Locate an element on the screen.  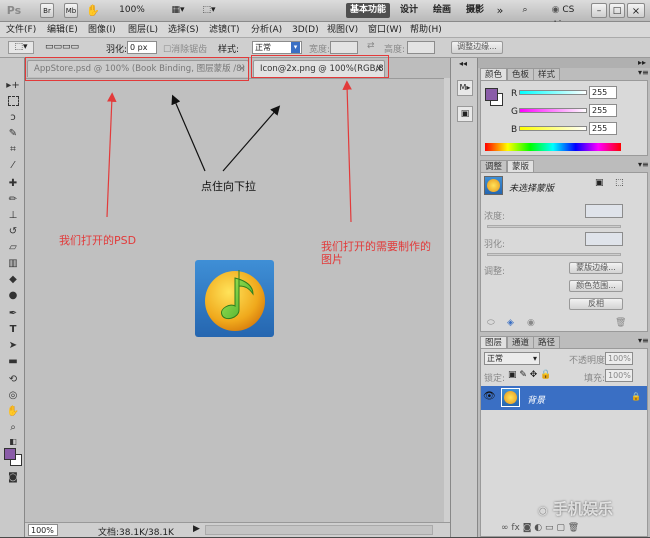
history-brush-icon: ↺ is located at coordinates (13, 232).